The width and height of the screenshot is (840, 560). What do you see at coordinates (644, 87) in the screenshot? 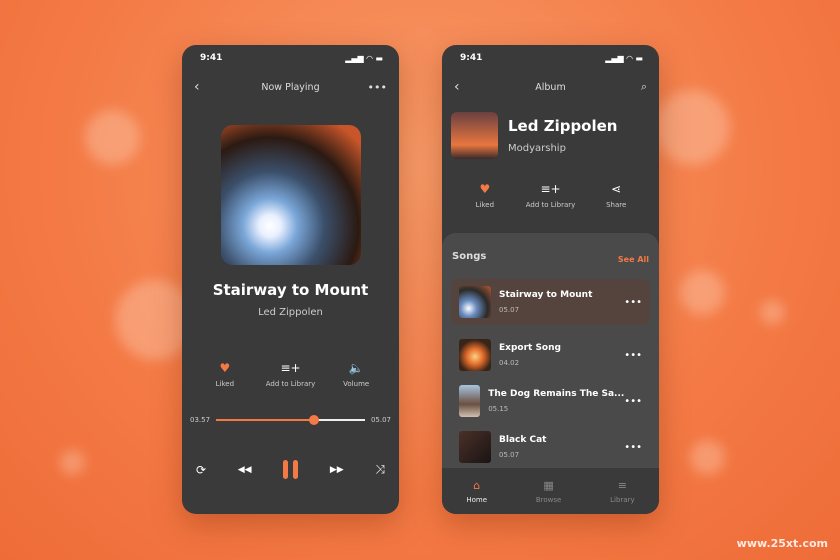
I see `search-icon: ⌕` at bounding box center [644, 87].